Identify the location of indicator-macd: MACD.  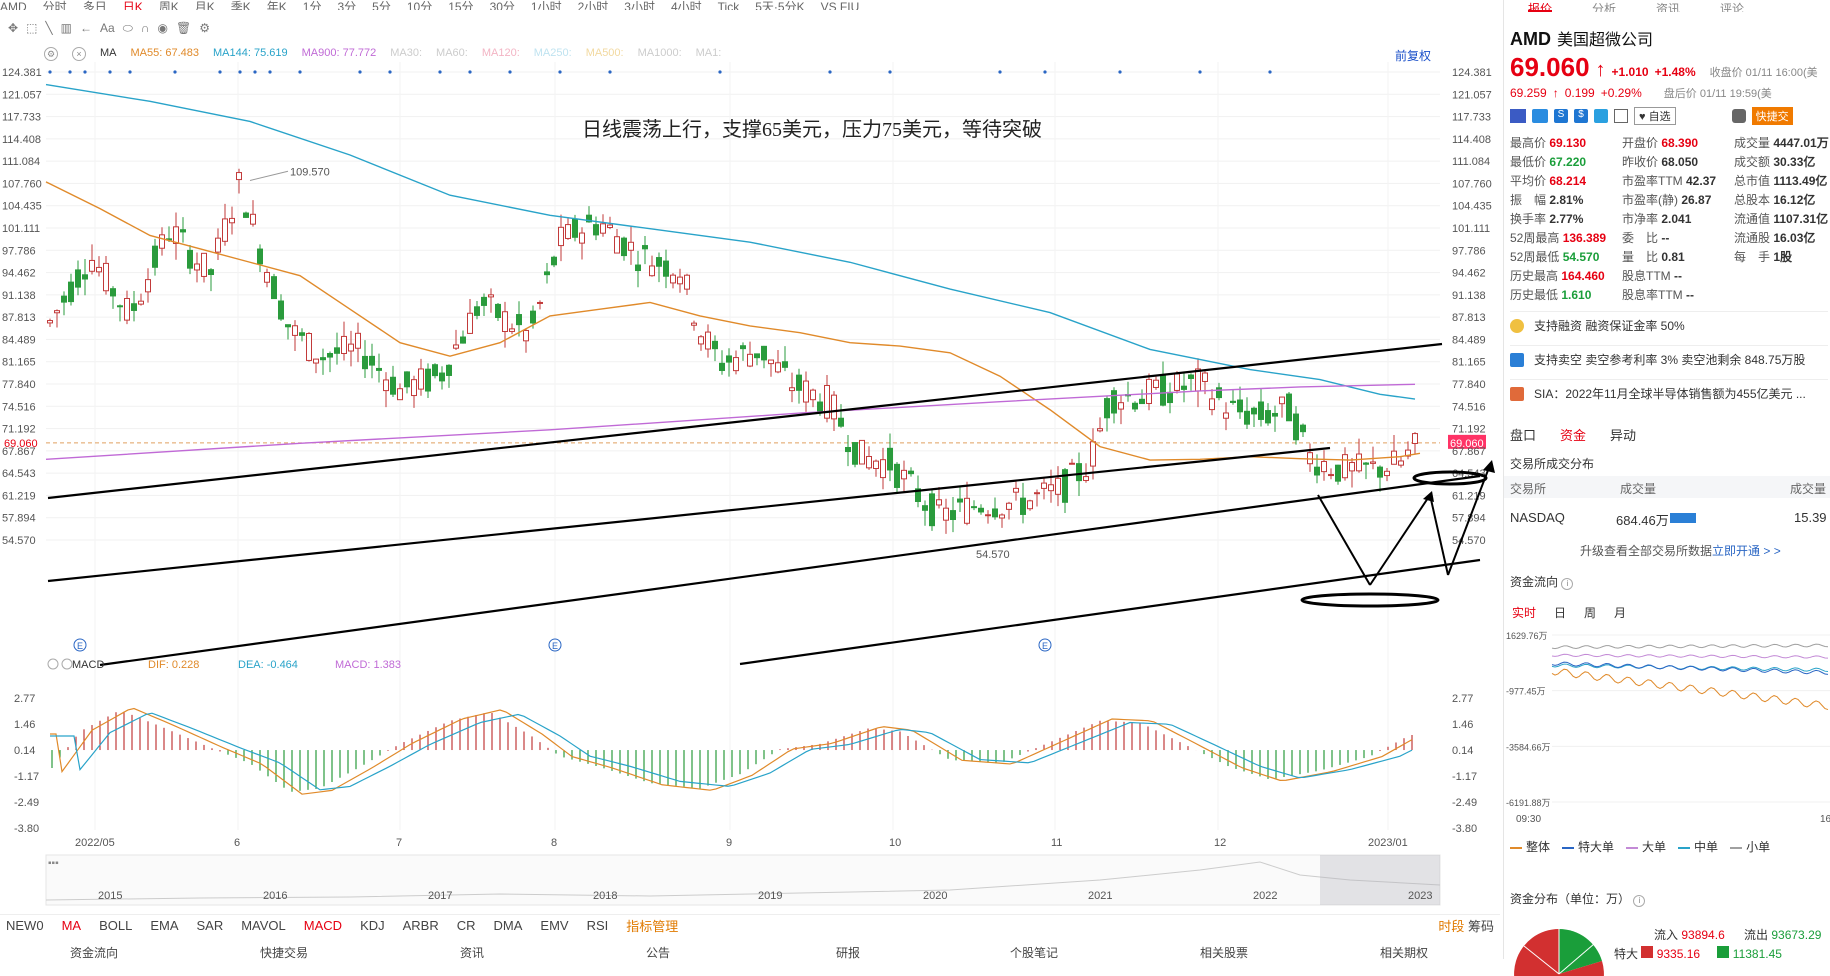
(323, 925).